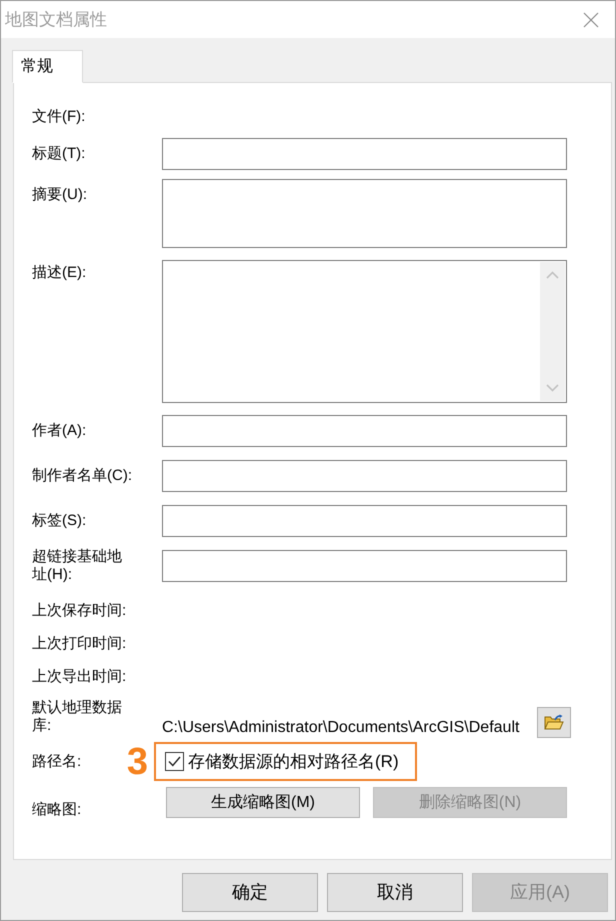  I want to click on field-label: 描述(E):, so click(59, 272).